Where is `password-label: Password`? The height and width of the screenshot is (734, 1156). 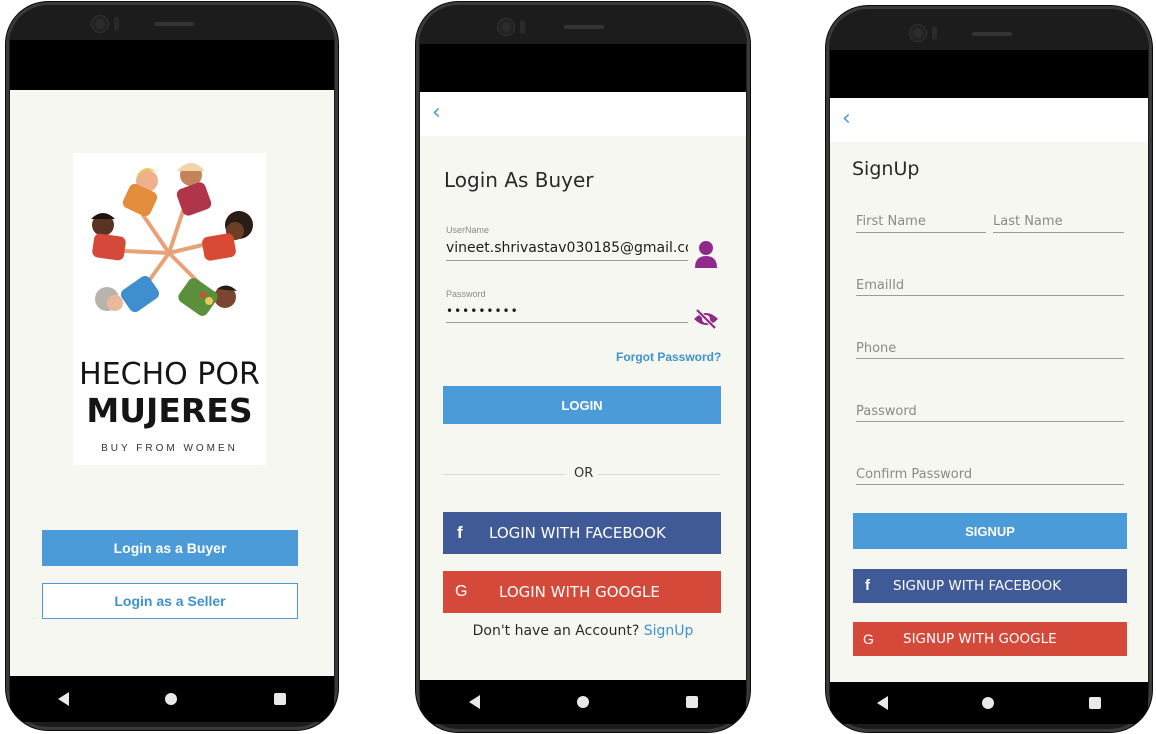
password-label: Password is located at coordinates (466, 294).